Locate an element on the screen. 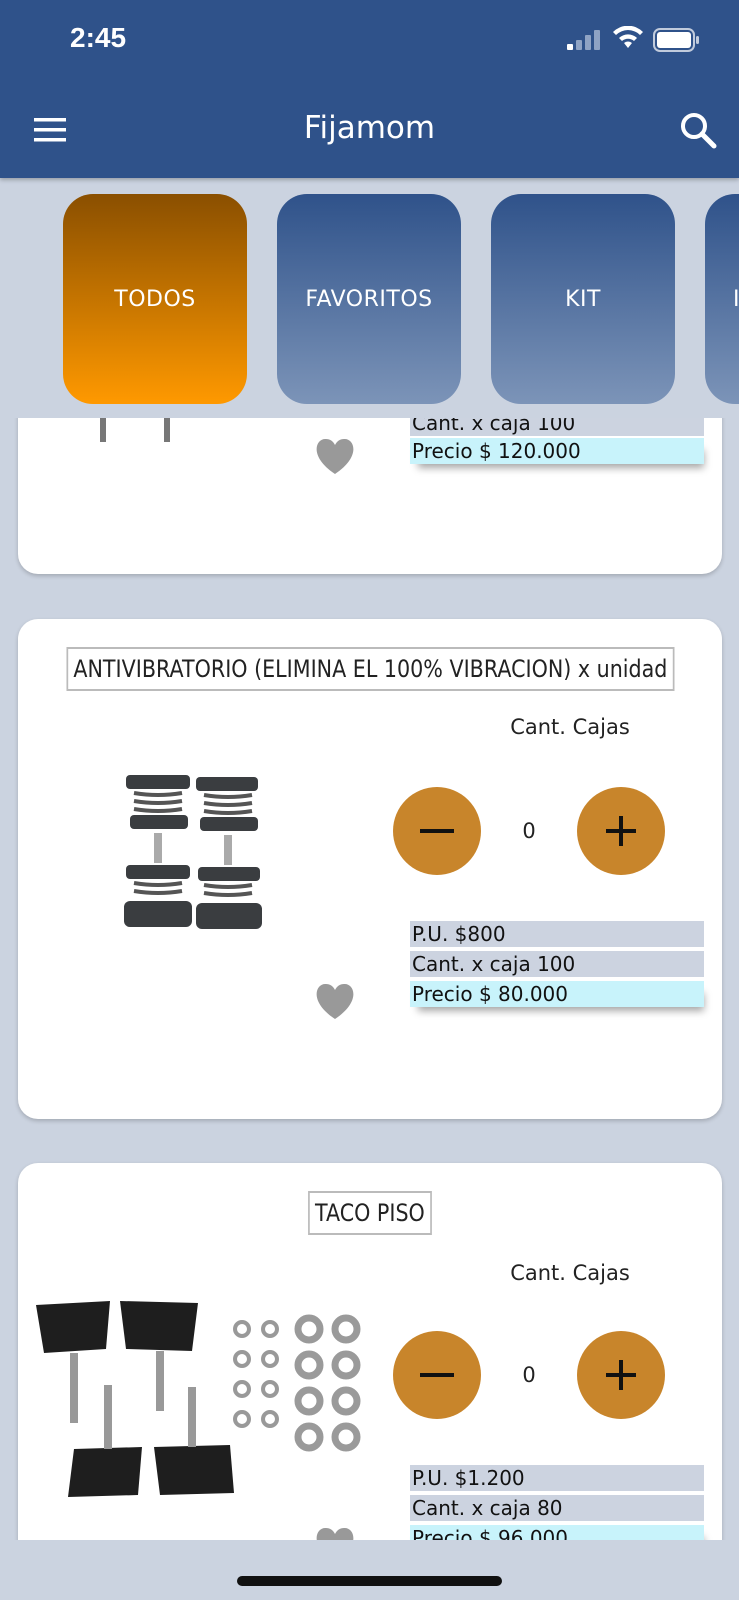 The height and width of the screenshot is (1600, 739). tab-favoritos: FAVORITOS is located at coordinates (369, 299).